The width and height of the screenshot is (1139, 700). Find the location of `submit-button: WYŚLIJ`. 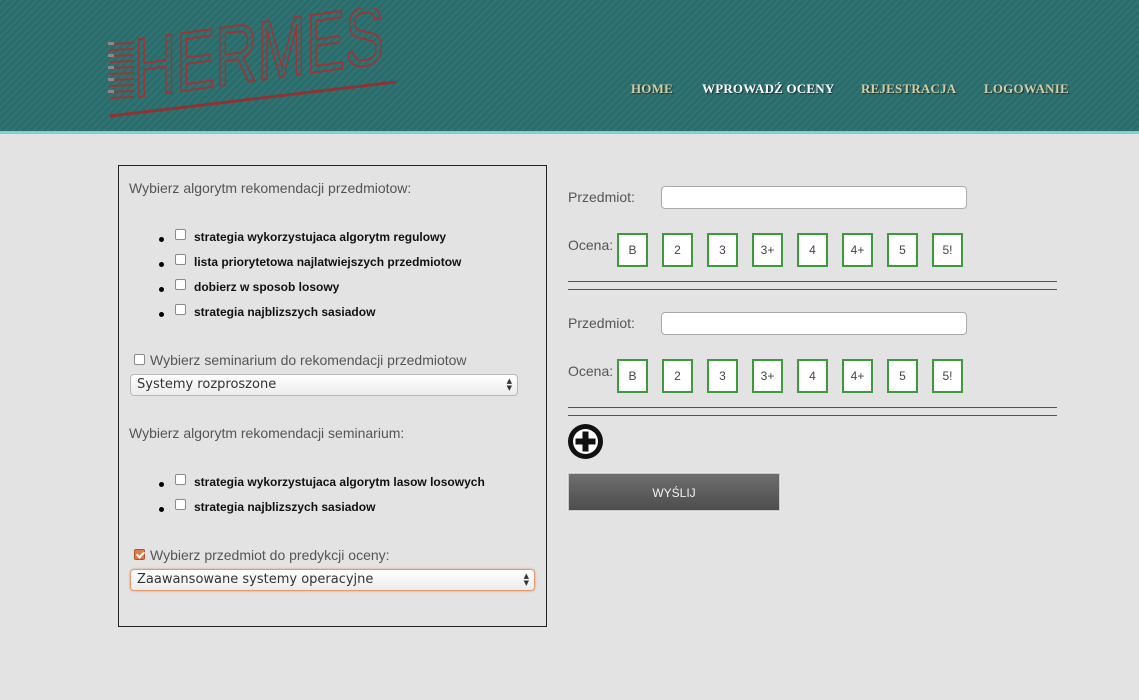

submit-button: WYŚLIJ is located at coordinates (674, 492).